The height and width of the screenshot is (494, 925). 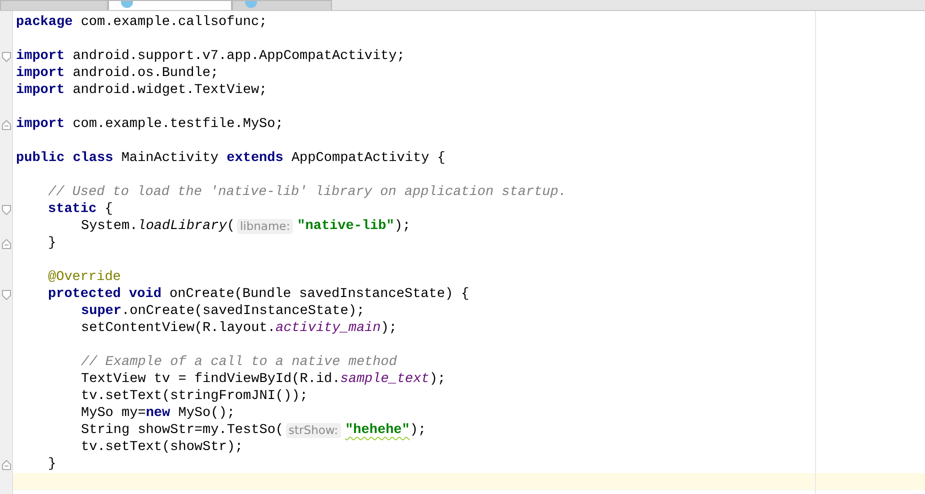 What do you see at coordinates (368, 158) in the screenshot?
I see `code-text: AppCompatActivity {` at bounding box center [368, 158].